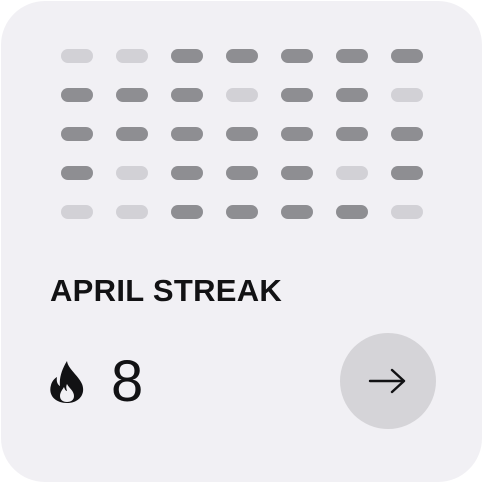 This screenshot has width=483, height=483. I want to click on flame-icon, so click(67, 382).